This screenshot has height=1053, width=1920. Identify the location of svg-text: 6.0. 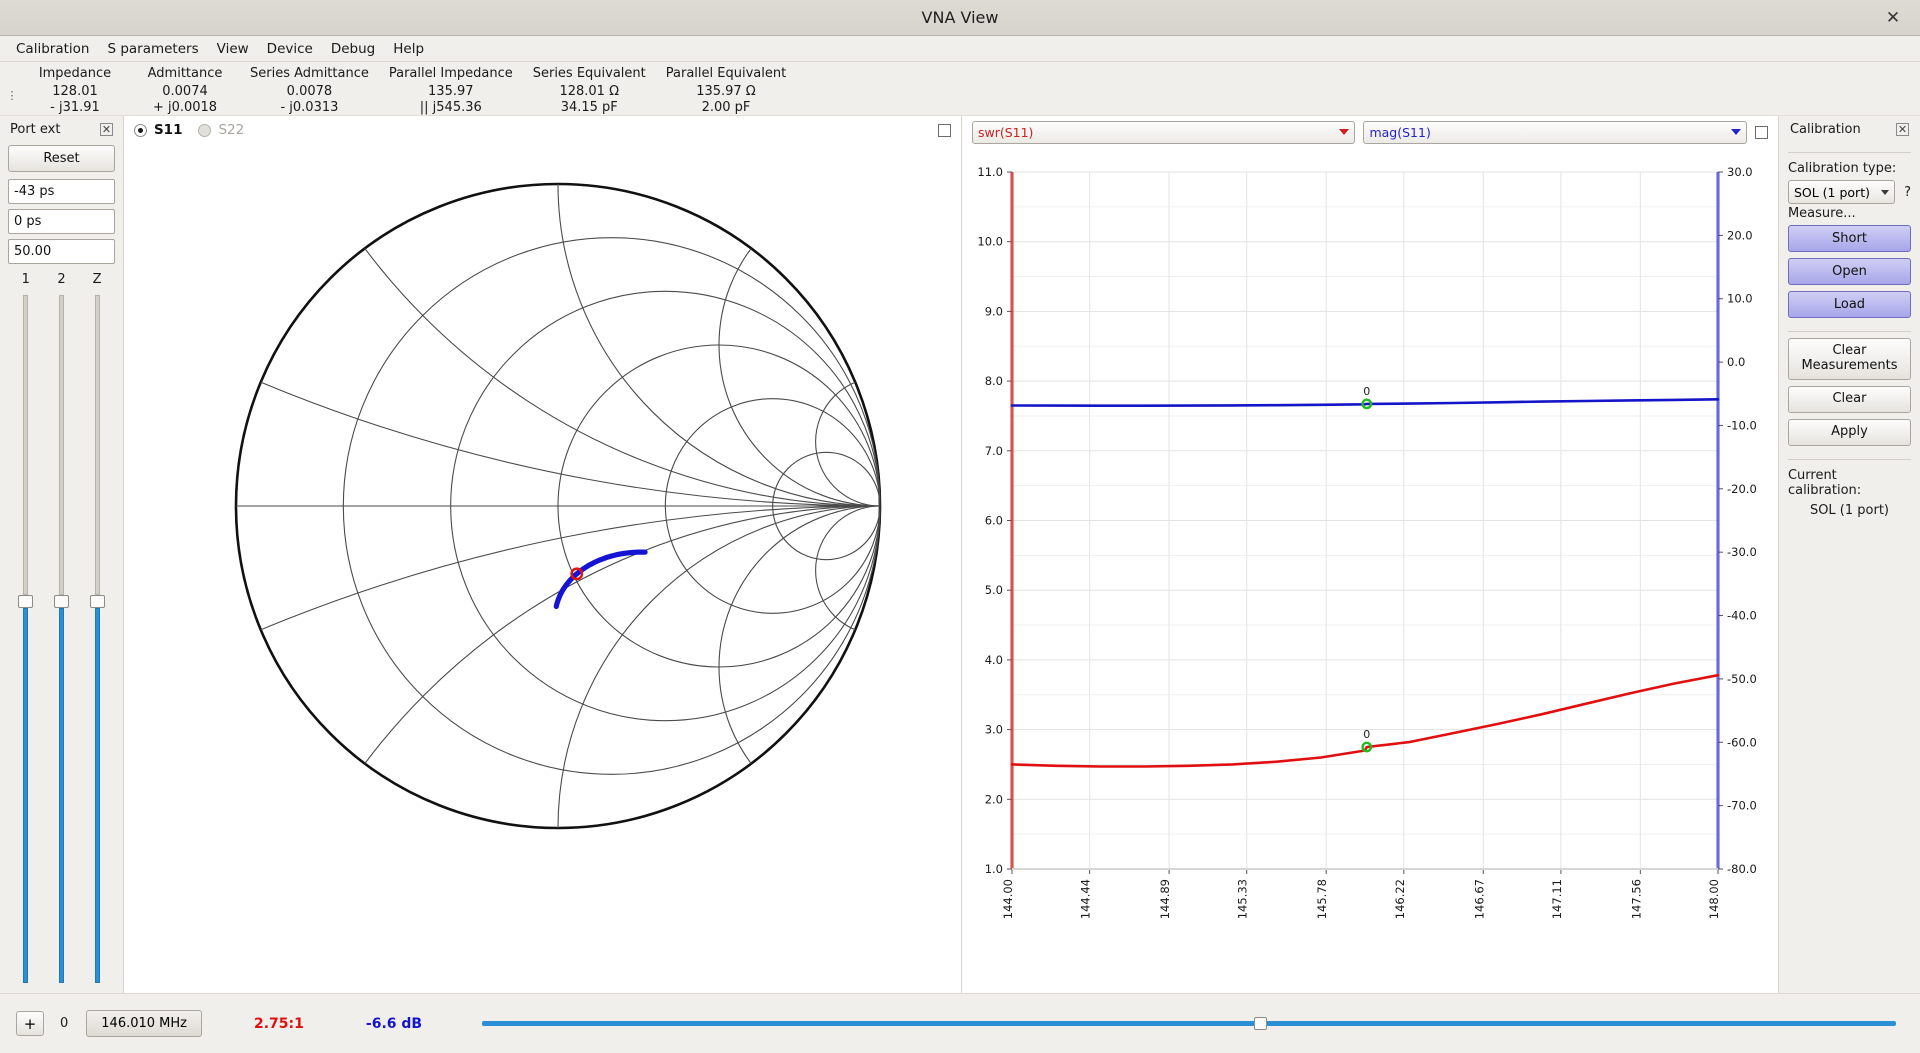
(994, 521).